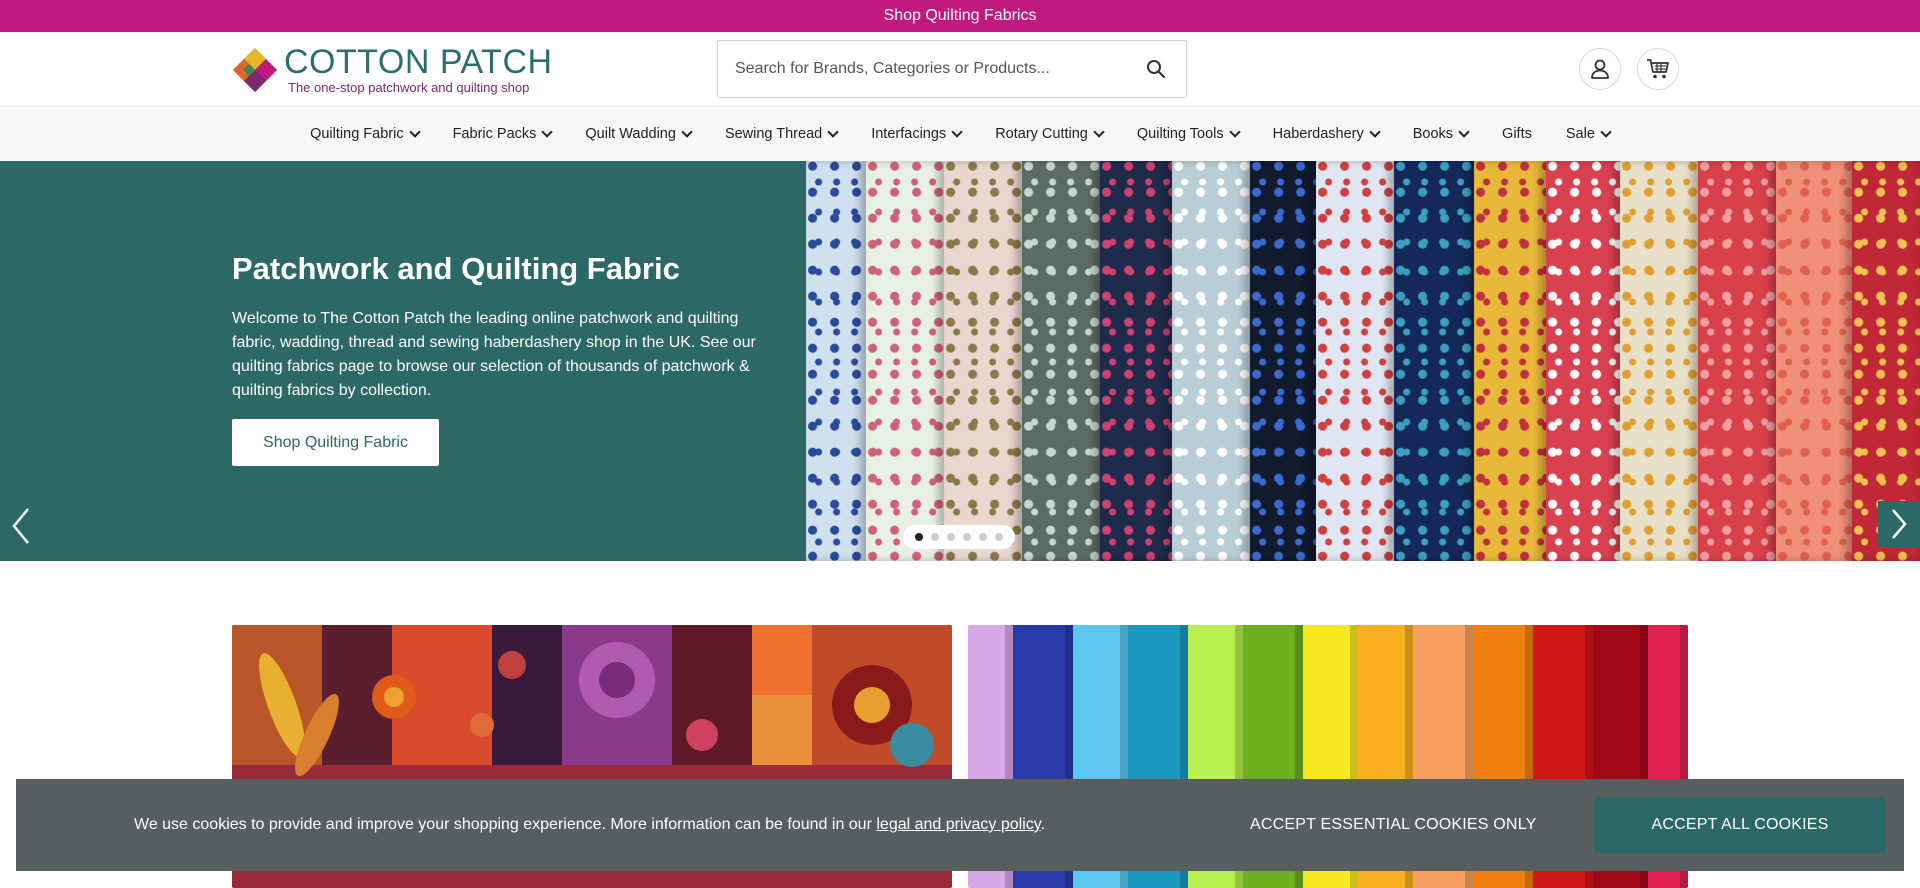 The height and width of the screenshot is (888, 1920). I want to click on promo-link: Shop Quilting Fabrics, so click(960, 16).